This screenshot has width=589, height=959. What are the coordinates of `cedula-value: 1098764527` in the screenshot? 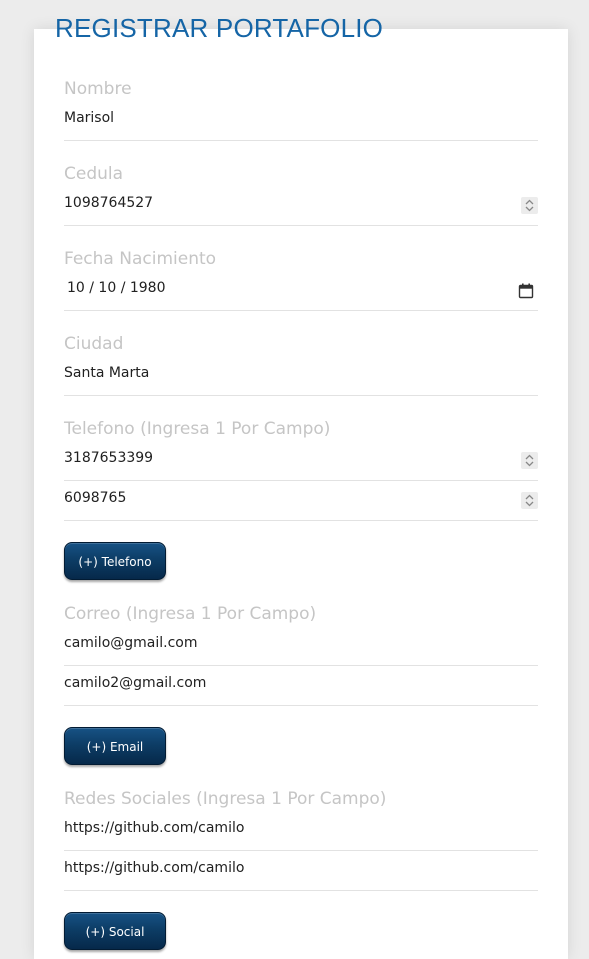 It's located at (109, 203).